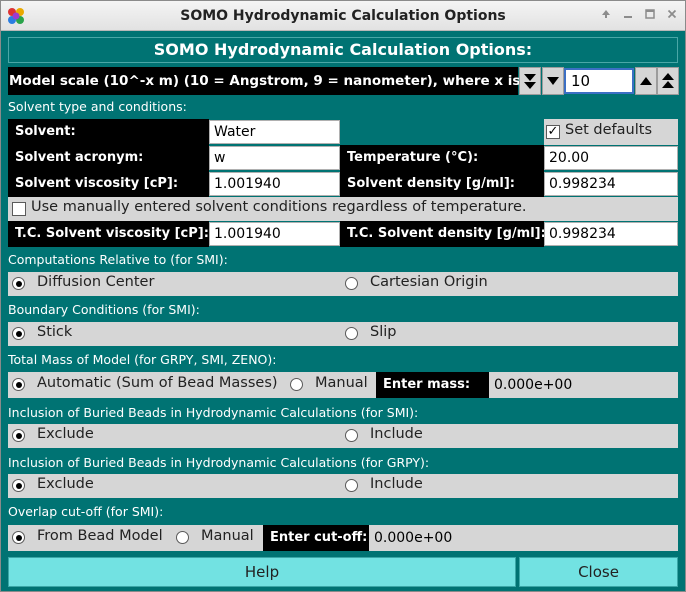 The image size is (686, 592). What do you see at coordinates (86, 511) in the screenshot?
I see `overlap-section-label: Overlap cut-off (for SMI):` at bounding box center [86, 511].